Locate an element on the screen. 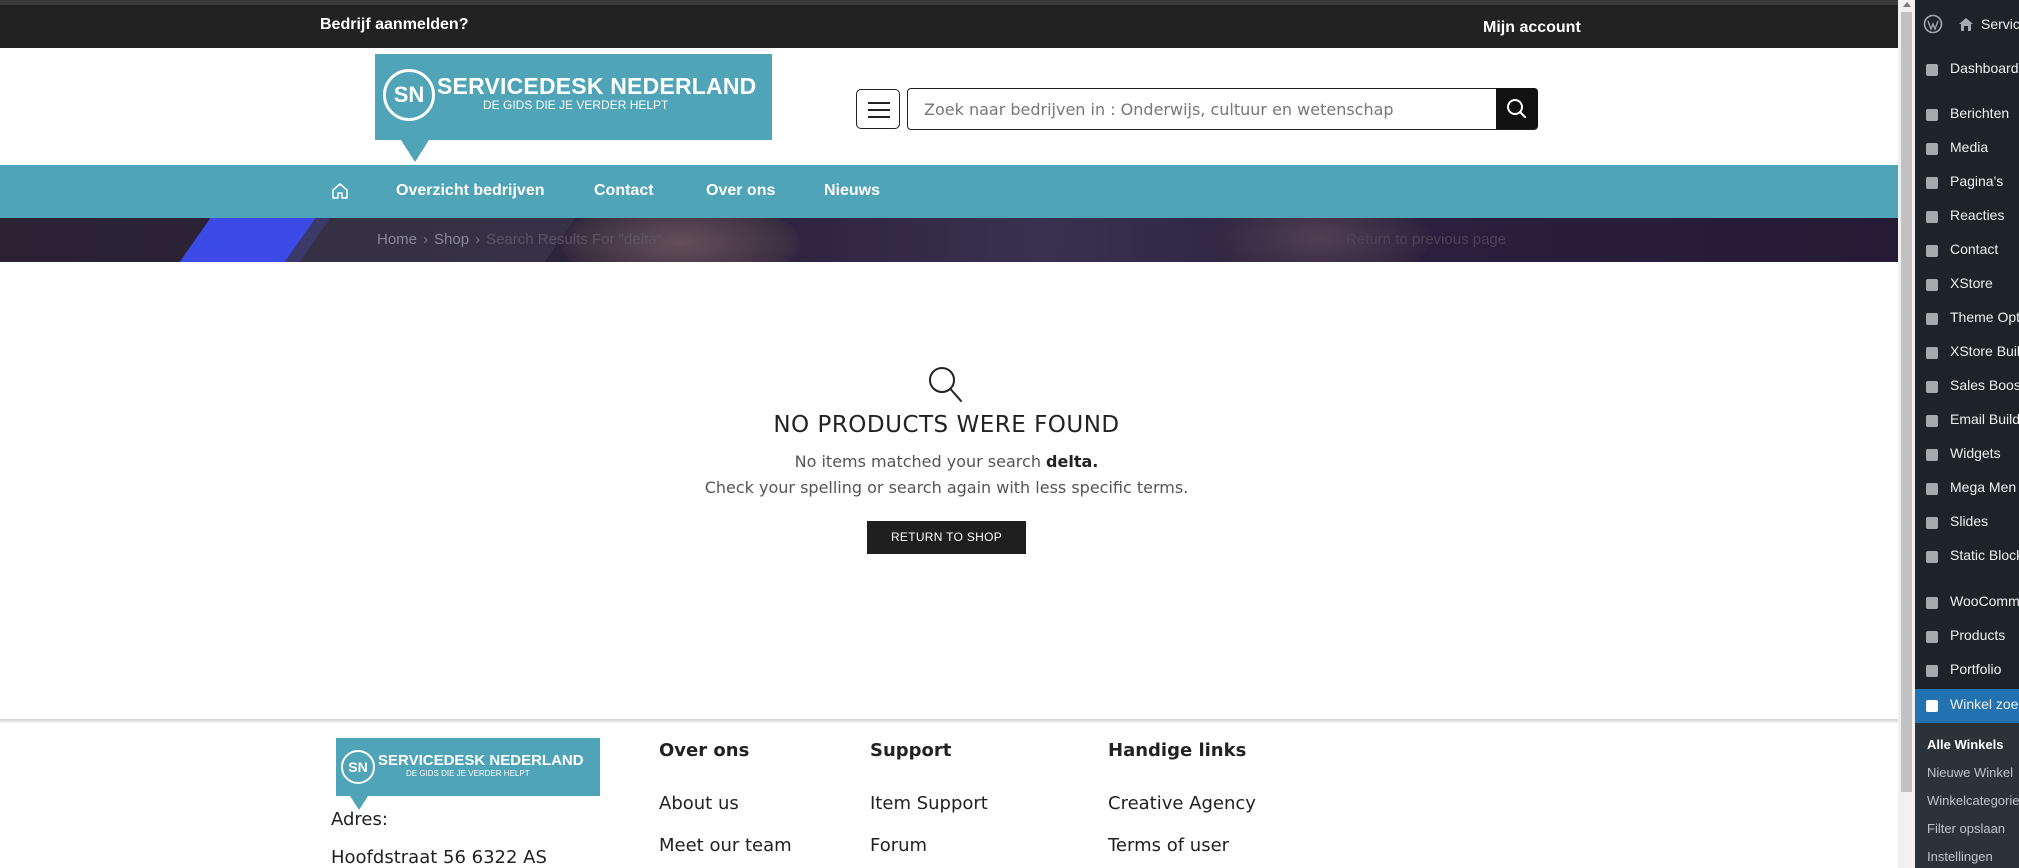  logo-name: SERVICEDESK NEDERLAND is located at coordinates (597, 86).